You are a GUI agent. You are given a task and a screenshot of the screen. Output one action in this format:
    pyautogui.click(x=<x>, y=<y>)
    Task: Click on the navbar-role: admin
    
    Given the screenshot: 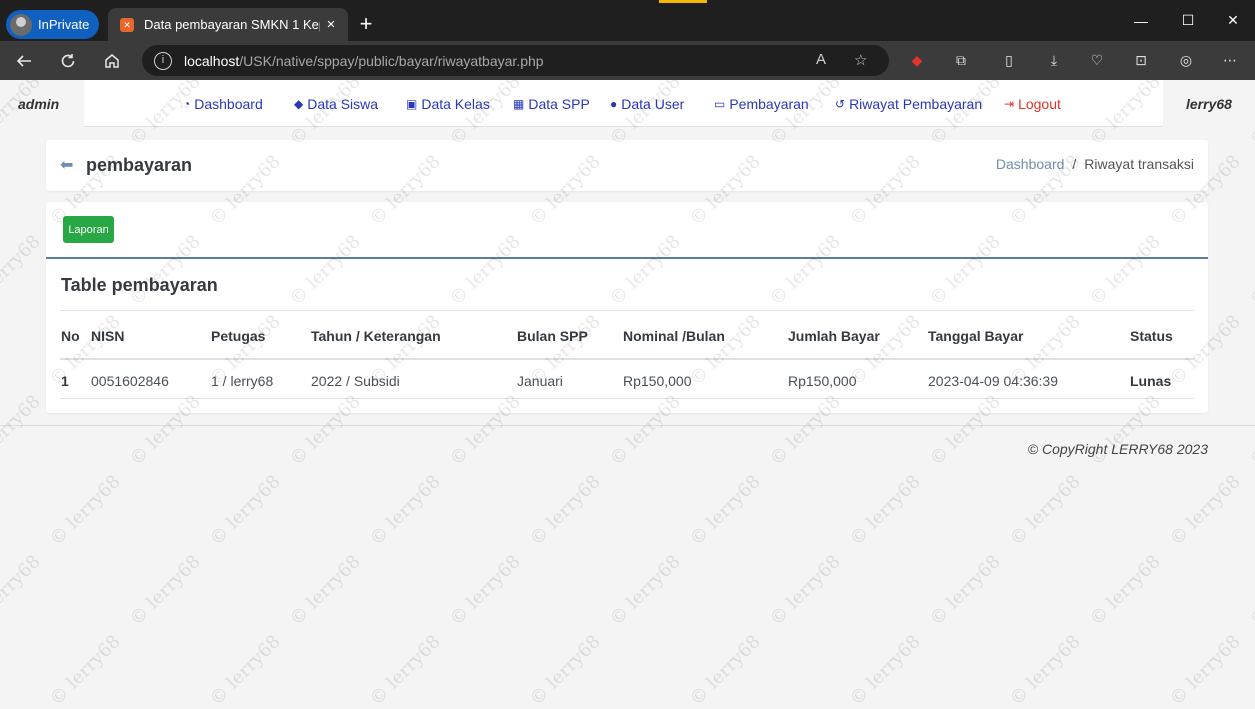 What is the action you would take?
    pyautogui.click(x=42, y=103)
    